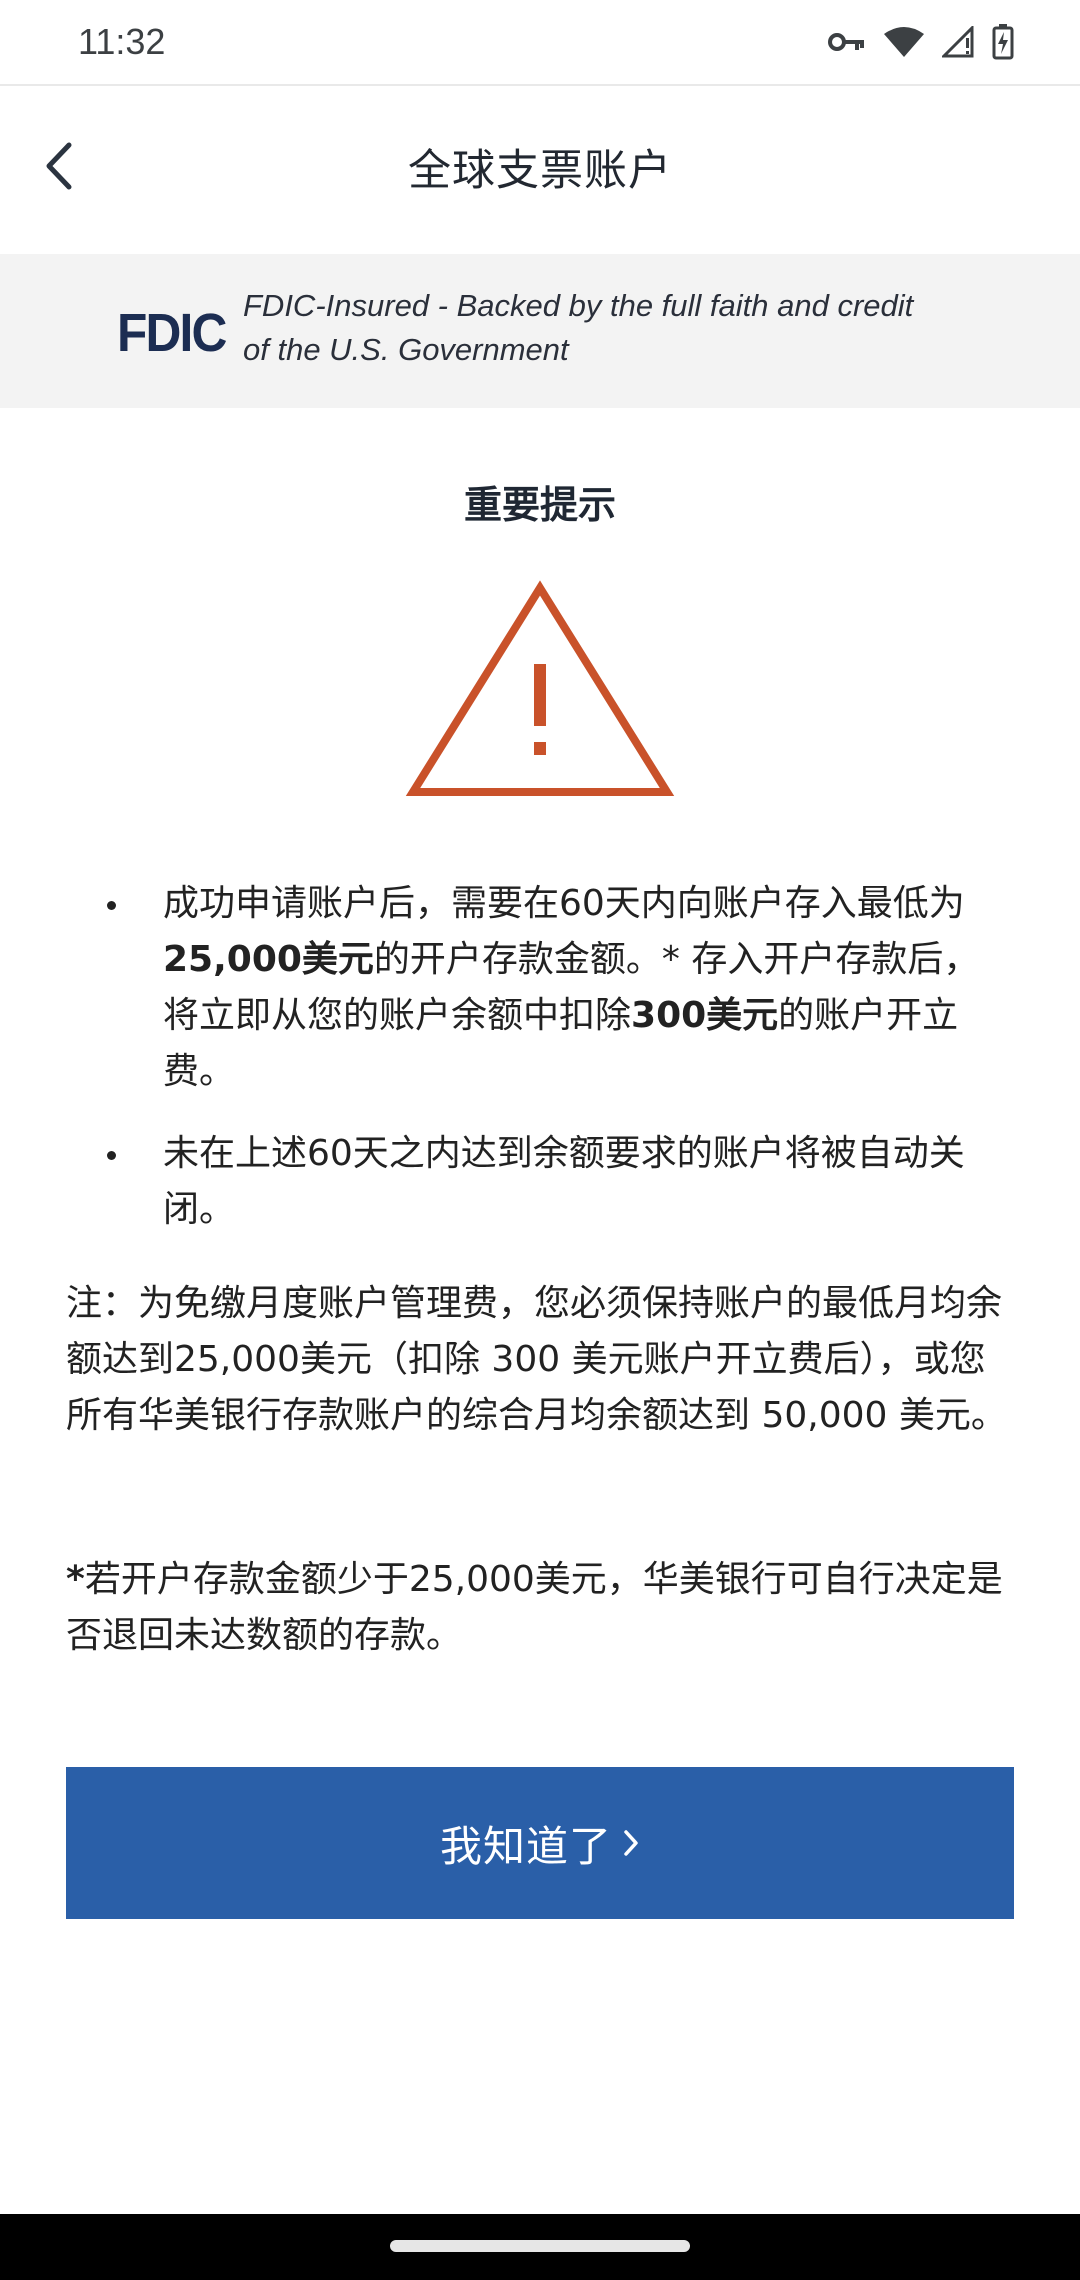 Image resolution: width=1080 pixels, height=2280 pixels. Describe the element at coordinates (75, 1579) in the screenshot. I see `footnote-mark: *` at that location.